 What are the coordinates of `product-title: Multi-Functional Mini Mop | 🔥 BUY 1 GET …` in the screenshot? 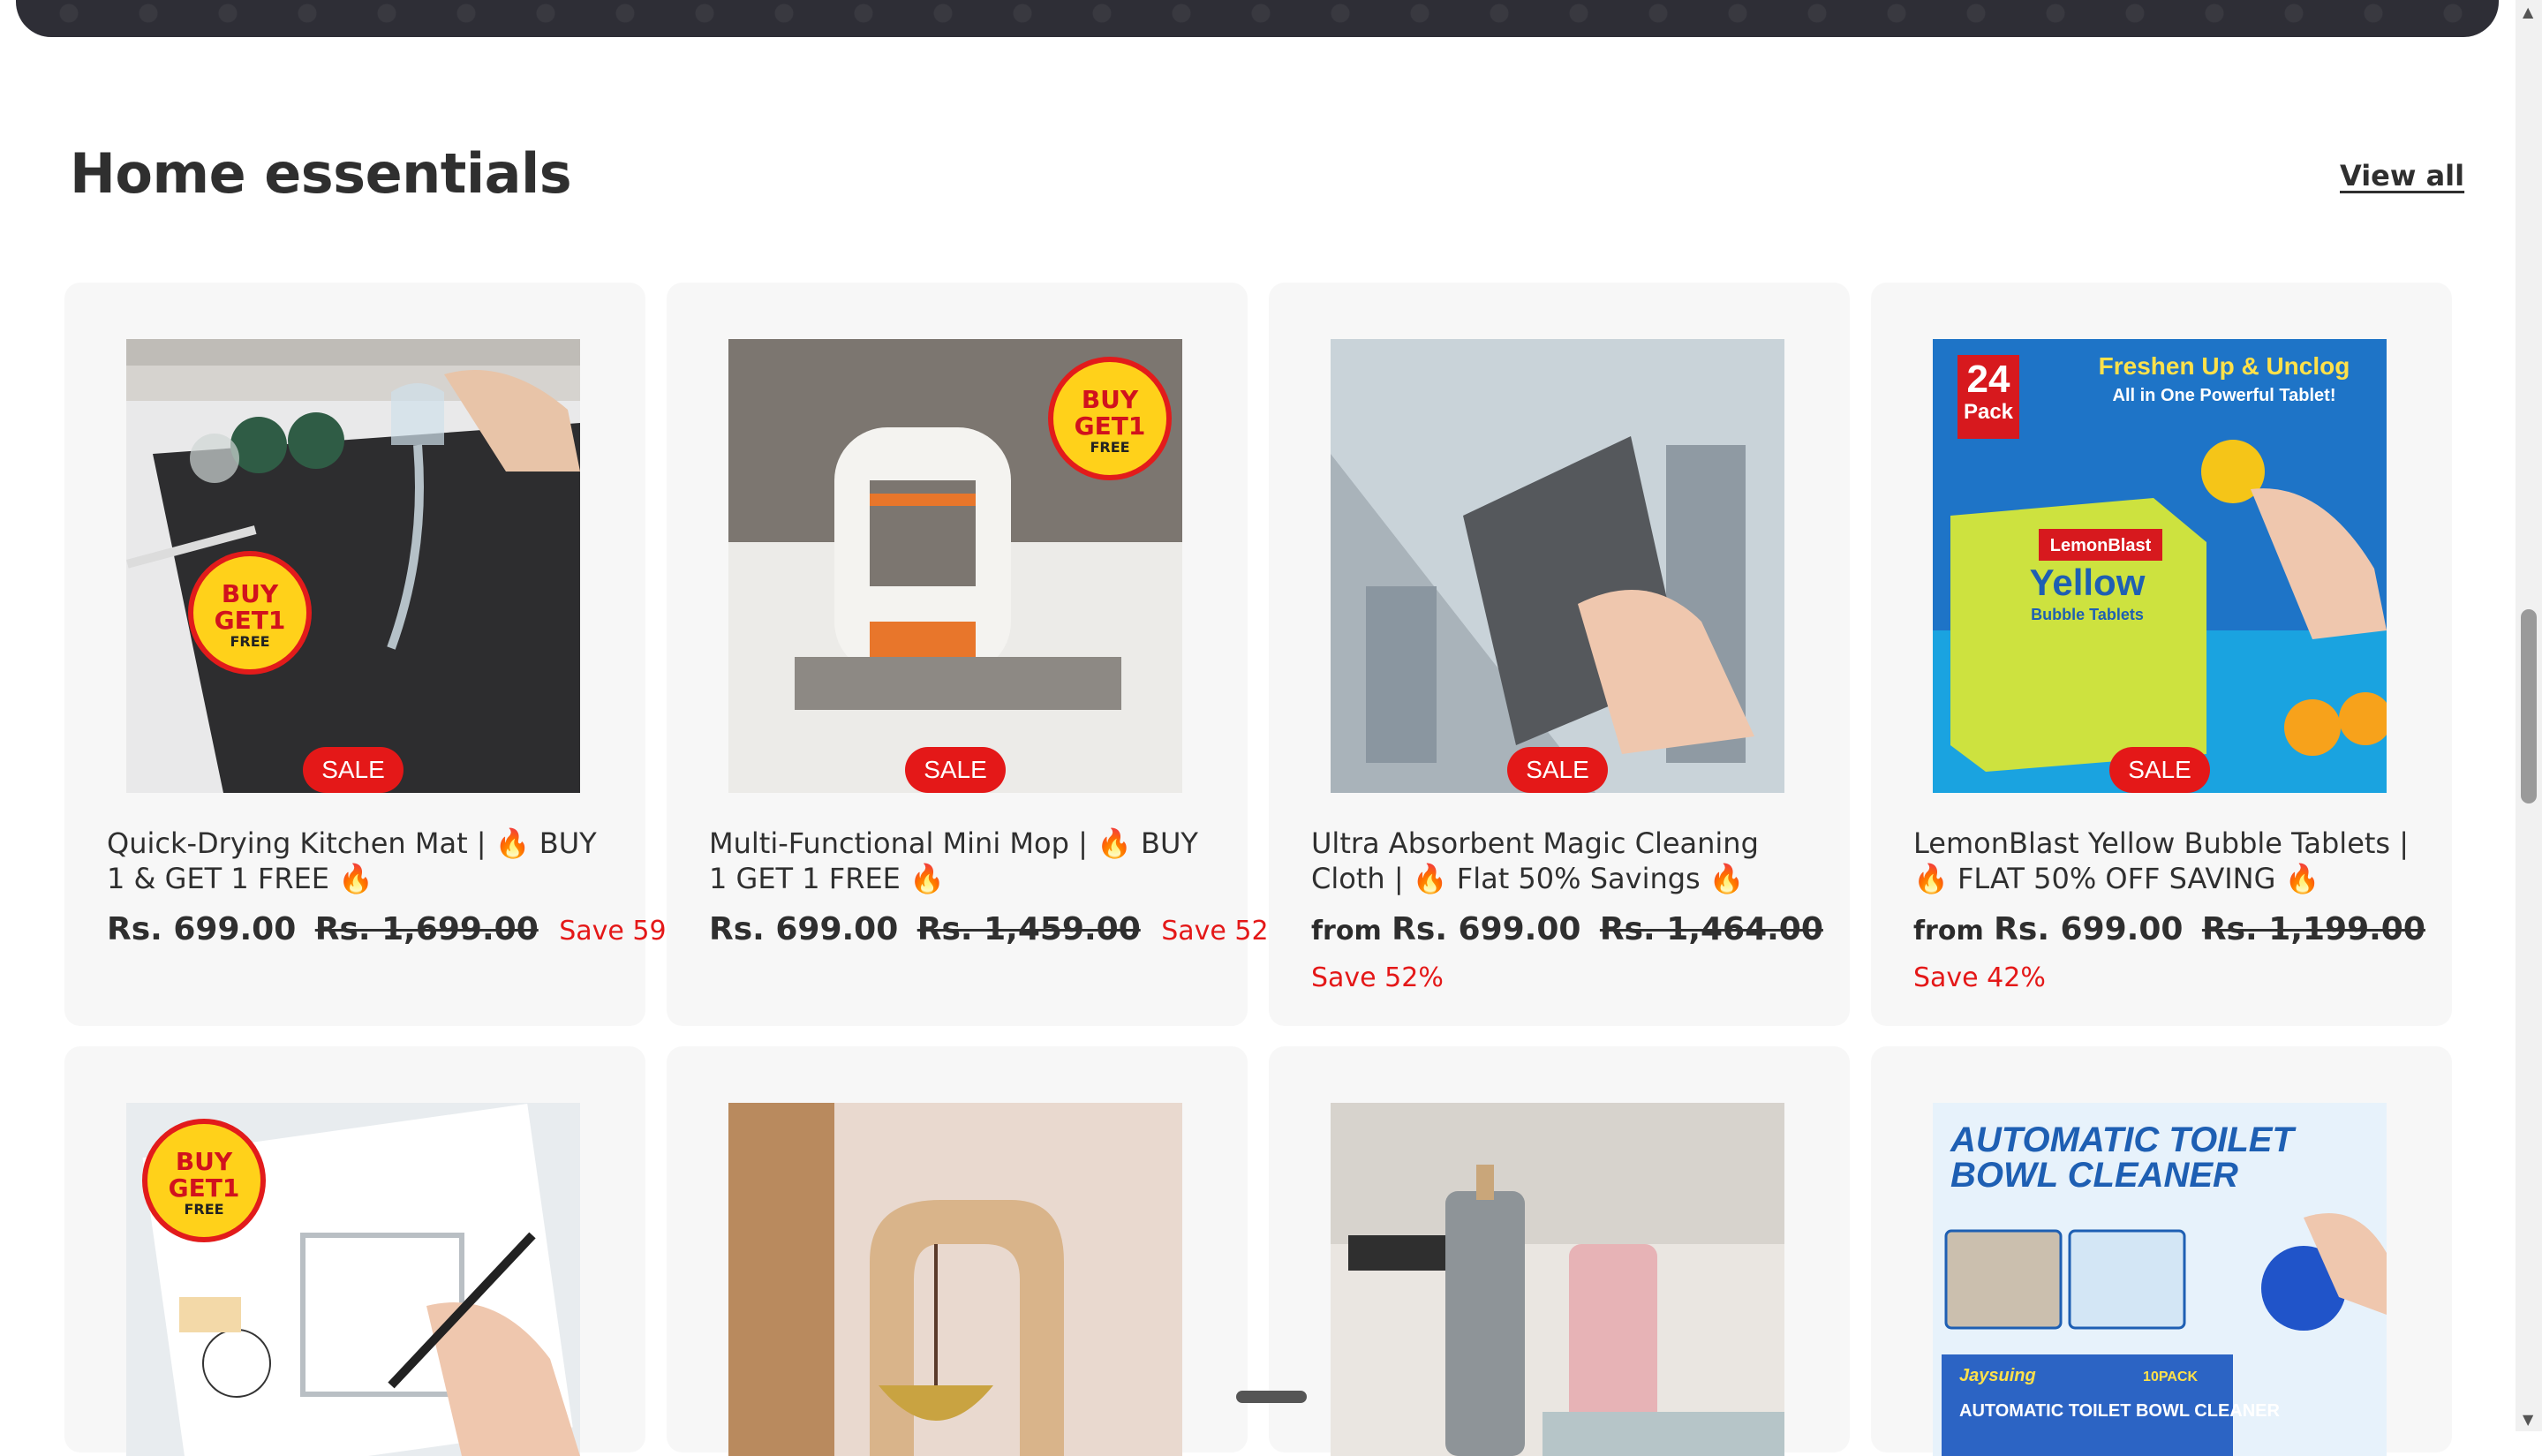 It's located at (965, 861).